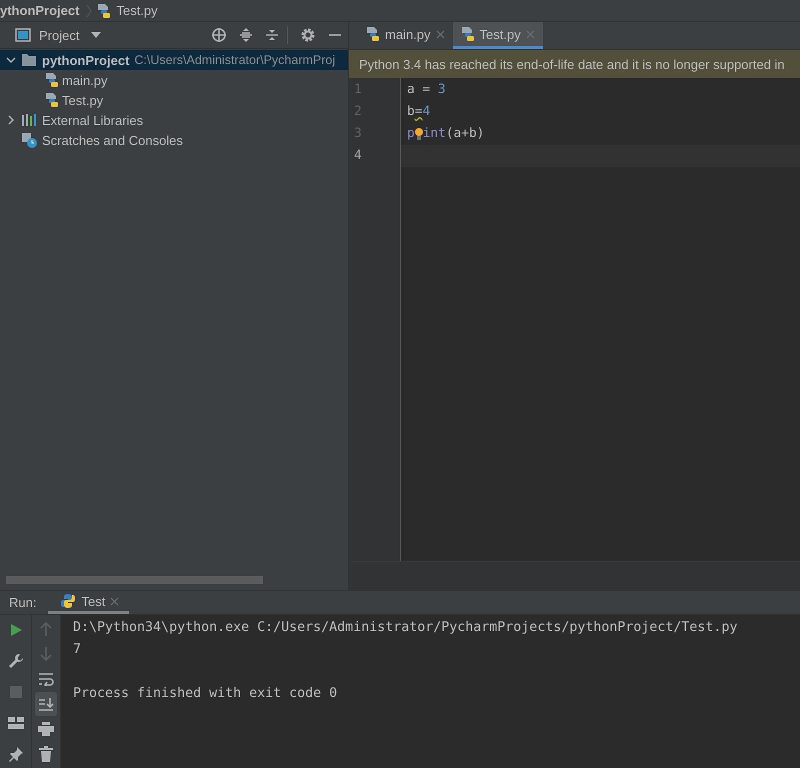 The image size is (800, 768). What do you see at coordinates (411, 112) in the screenshot?
I see `code-token: b` at bounding box center [411, 112].